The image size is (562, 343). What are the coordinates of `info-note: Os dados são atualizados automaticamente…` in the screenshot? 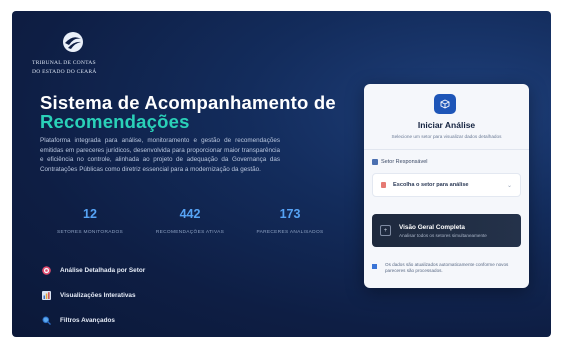 It's located at (446, 271).